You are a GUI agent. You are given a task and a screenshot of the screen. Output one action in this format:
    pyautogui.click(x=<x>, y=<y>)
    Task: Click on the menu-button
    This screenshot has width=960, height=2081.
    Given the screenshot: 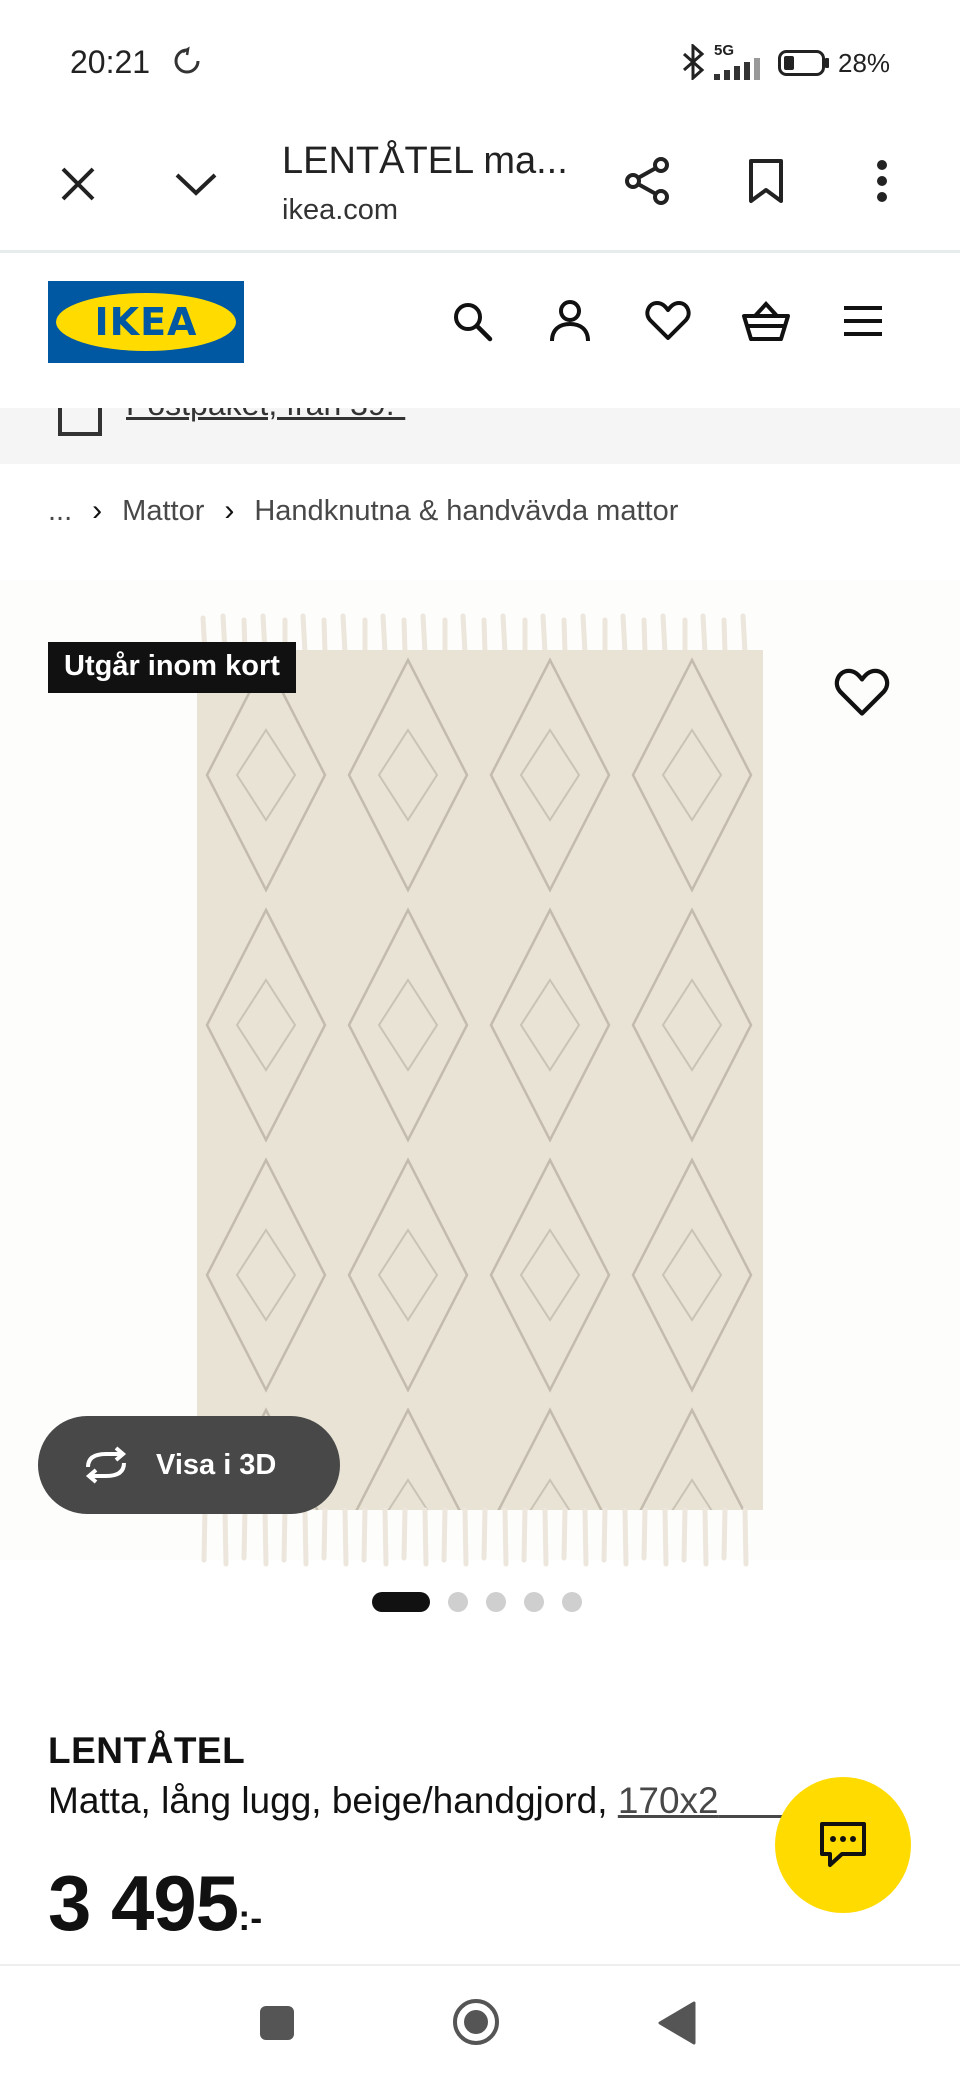 What is the action you would take?
    pyautogui.click(x=863, y=321)
    